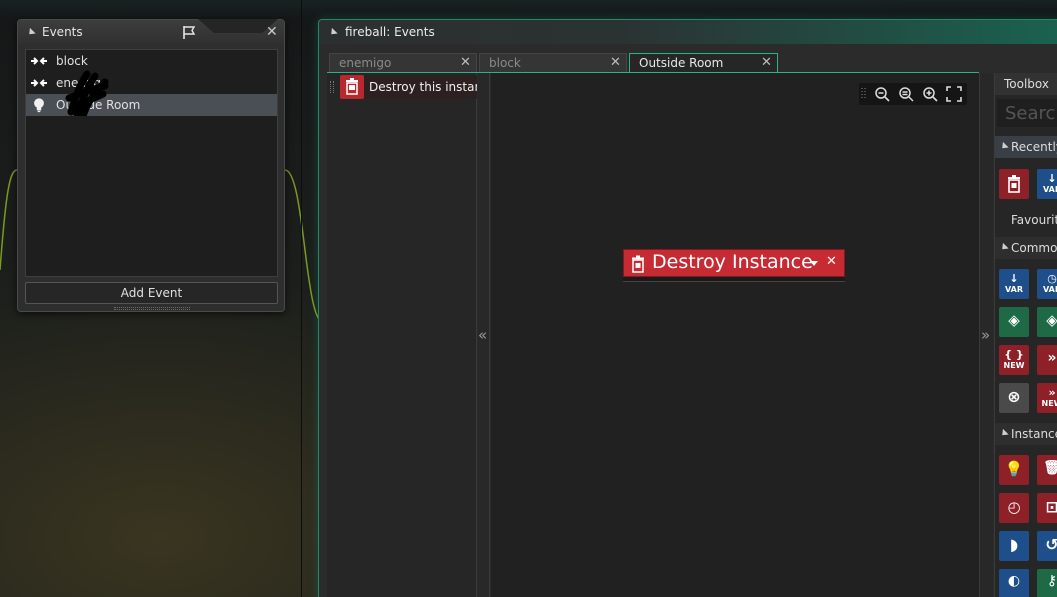 This screenshot has width=1057, height=597. What do you see at coordinates (390, 32) in the screenshot?
I see `window-title: fireball: Events` at bounding box center [390, 32].